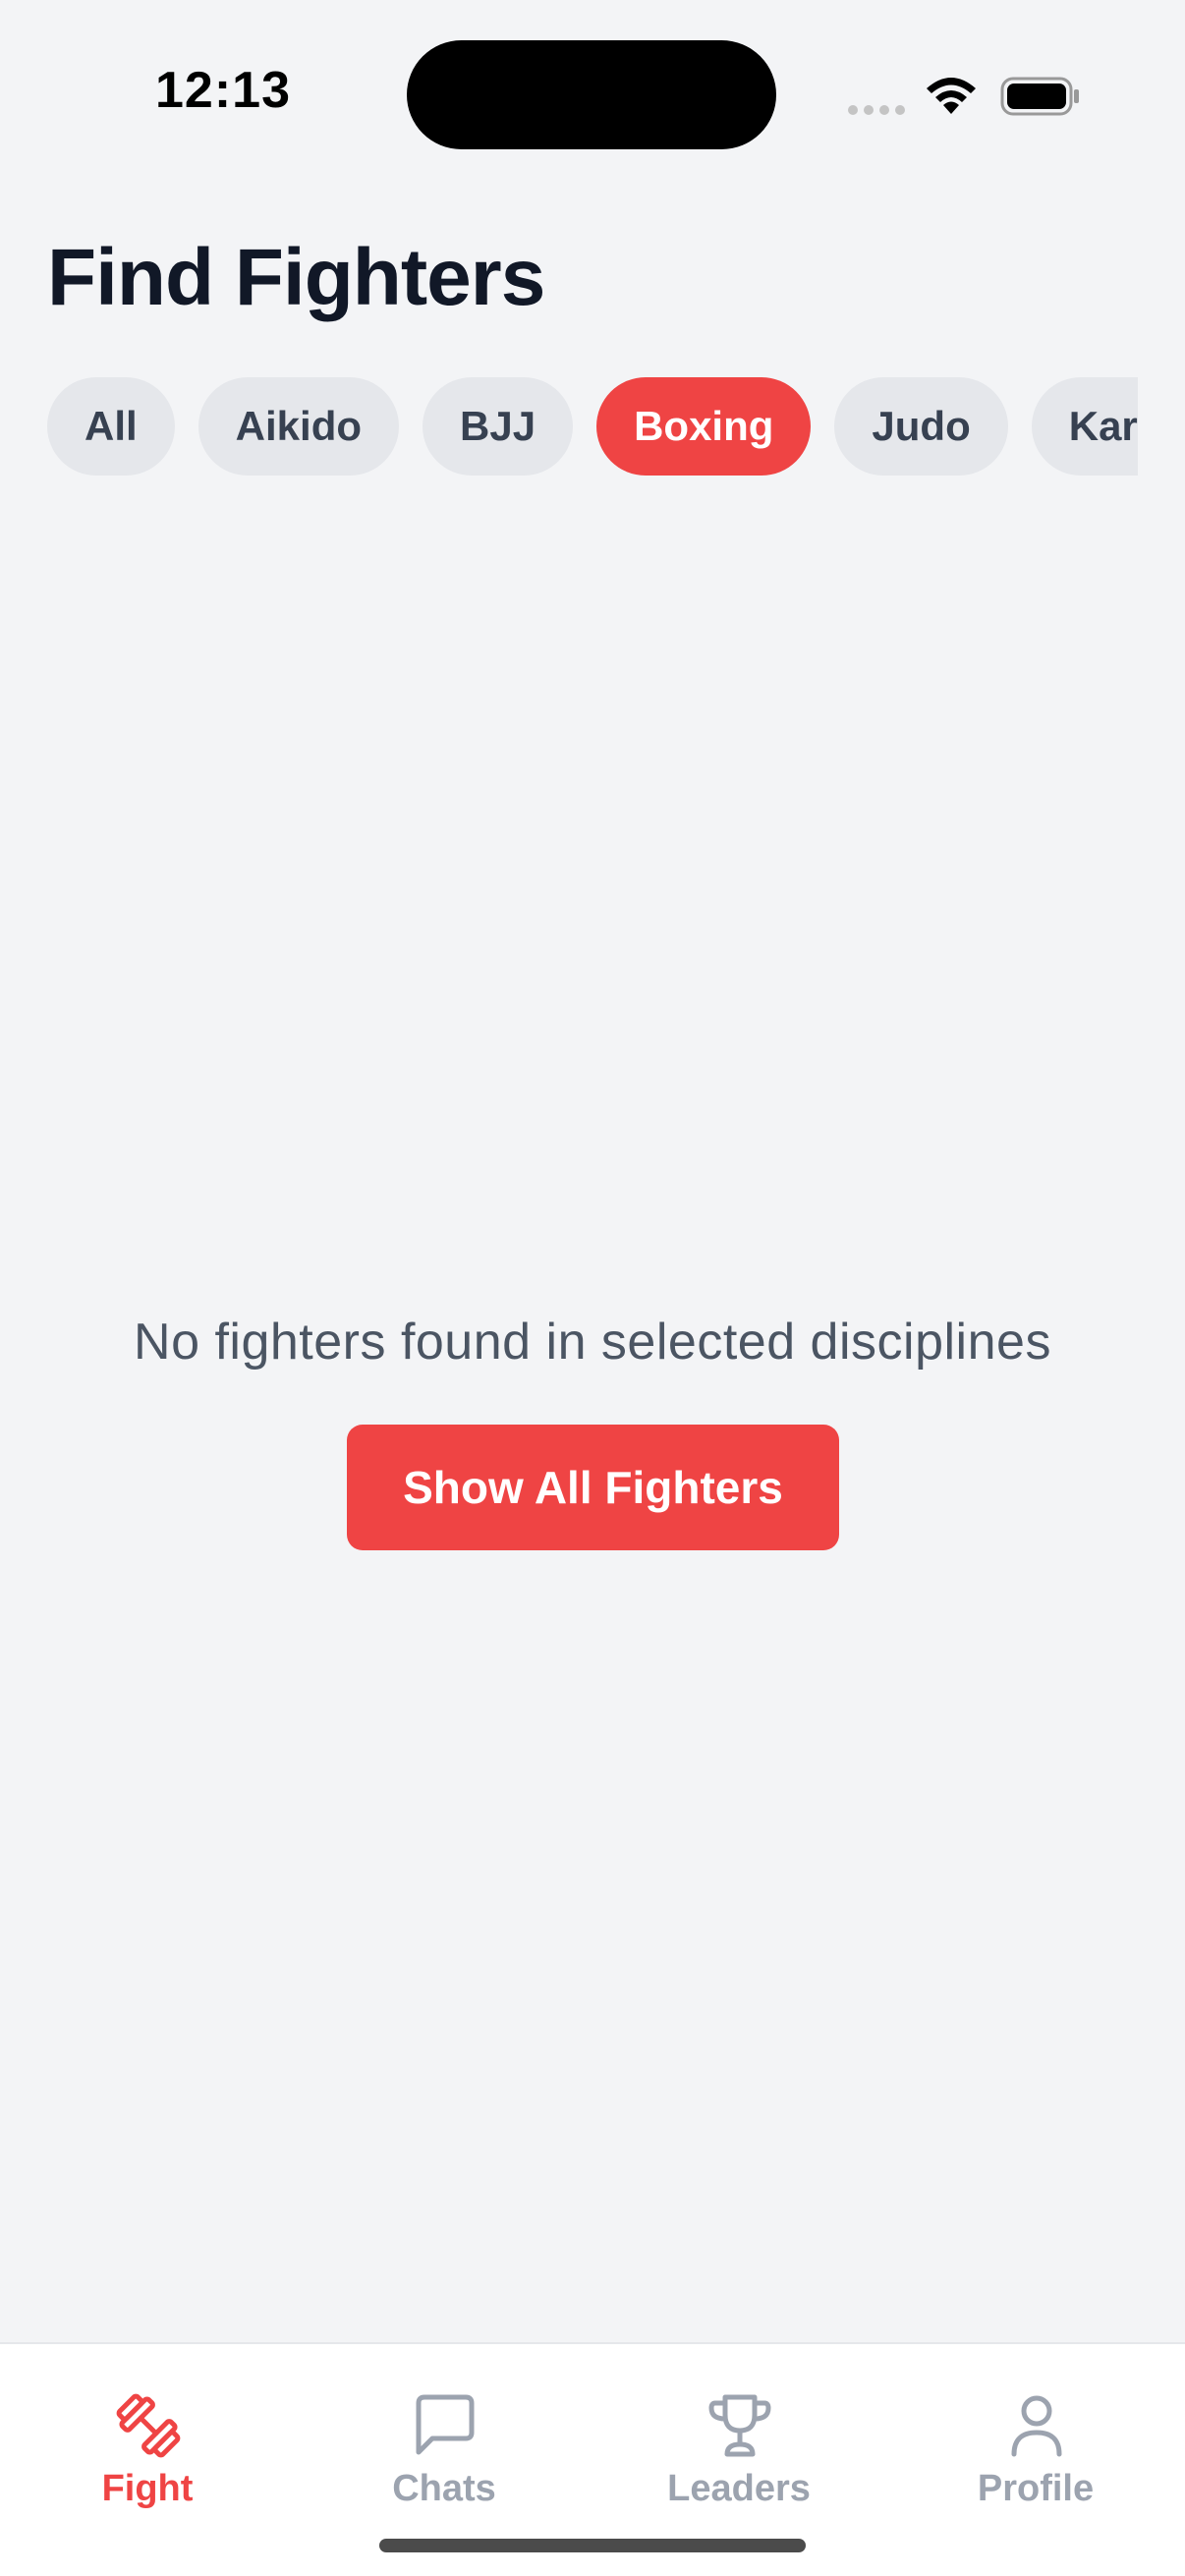 The height and width of the screenshot is (2576, 1185). What do you see at coordinates (921, 426) in the screenshot?
I see `filter-chip-judo: Judo` at bounding box center [921, 426].